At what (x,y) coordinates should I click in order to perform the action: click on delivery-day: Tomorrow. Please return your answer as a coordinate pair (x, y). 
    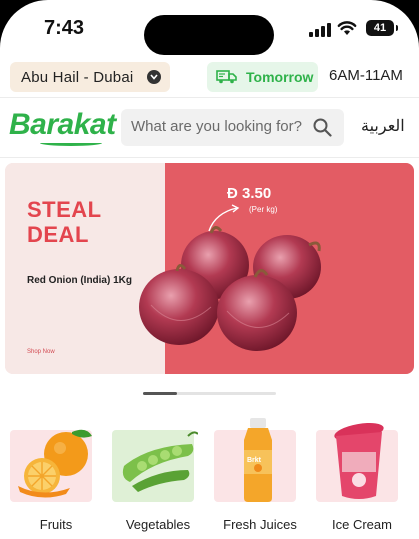
    Looking at the image, I should click on (280, 77).